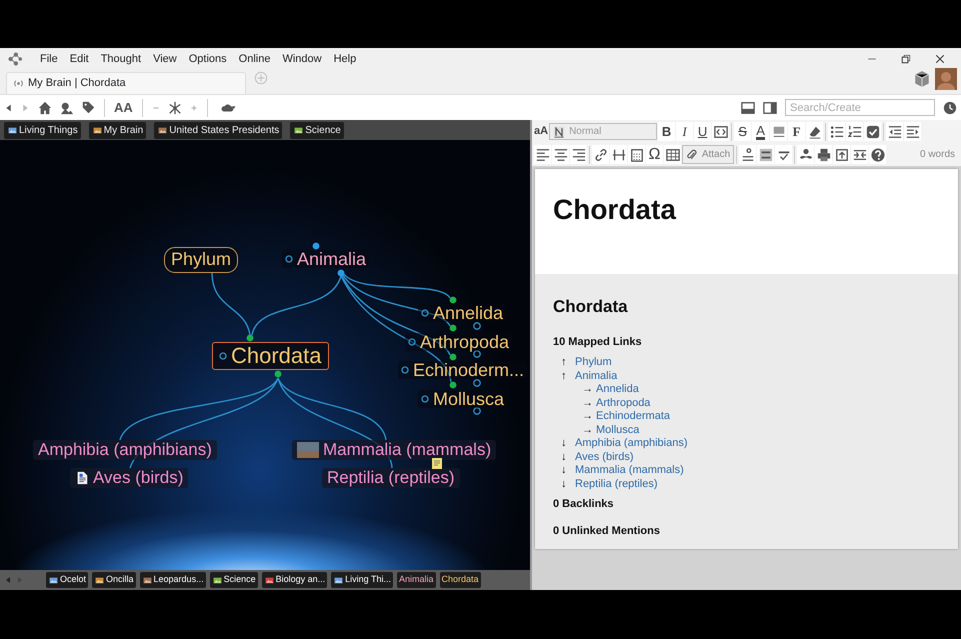 This screenshot has width=961, height=639. I want to click on link-item: Mollusca, so click(618, 430).